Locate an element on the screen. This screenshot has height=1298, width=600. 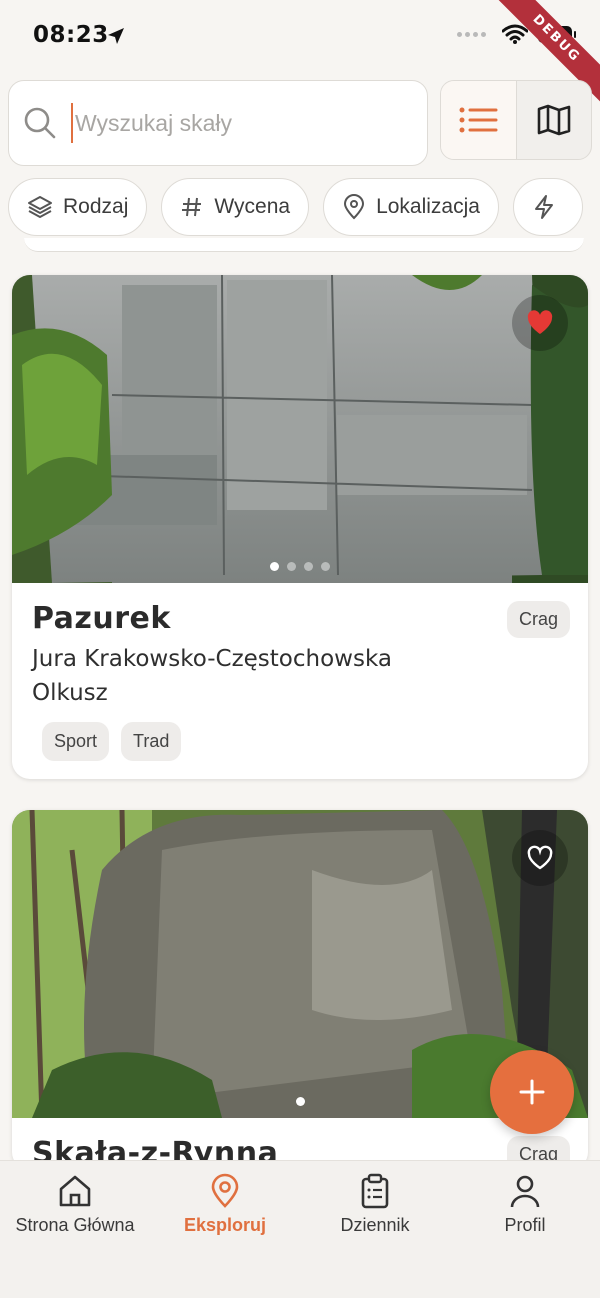
filter-chip-lokalizacja: Lokalizacja is located at coordinates (411, 207).